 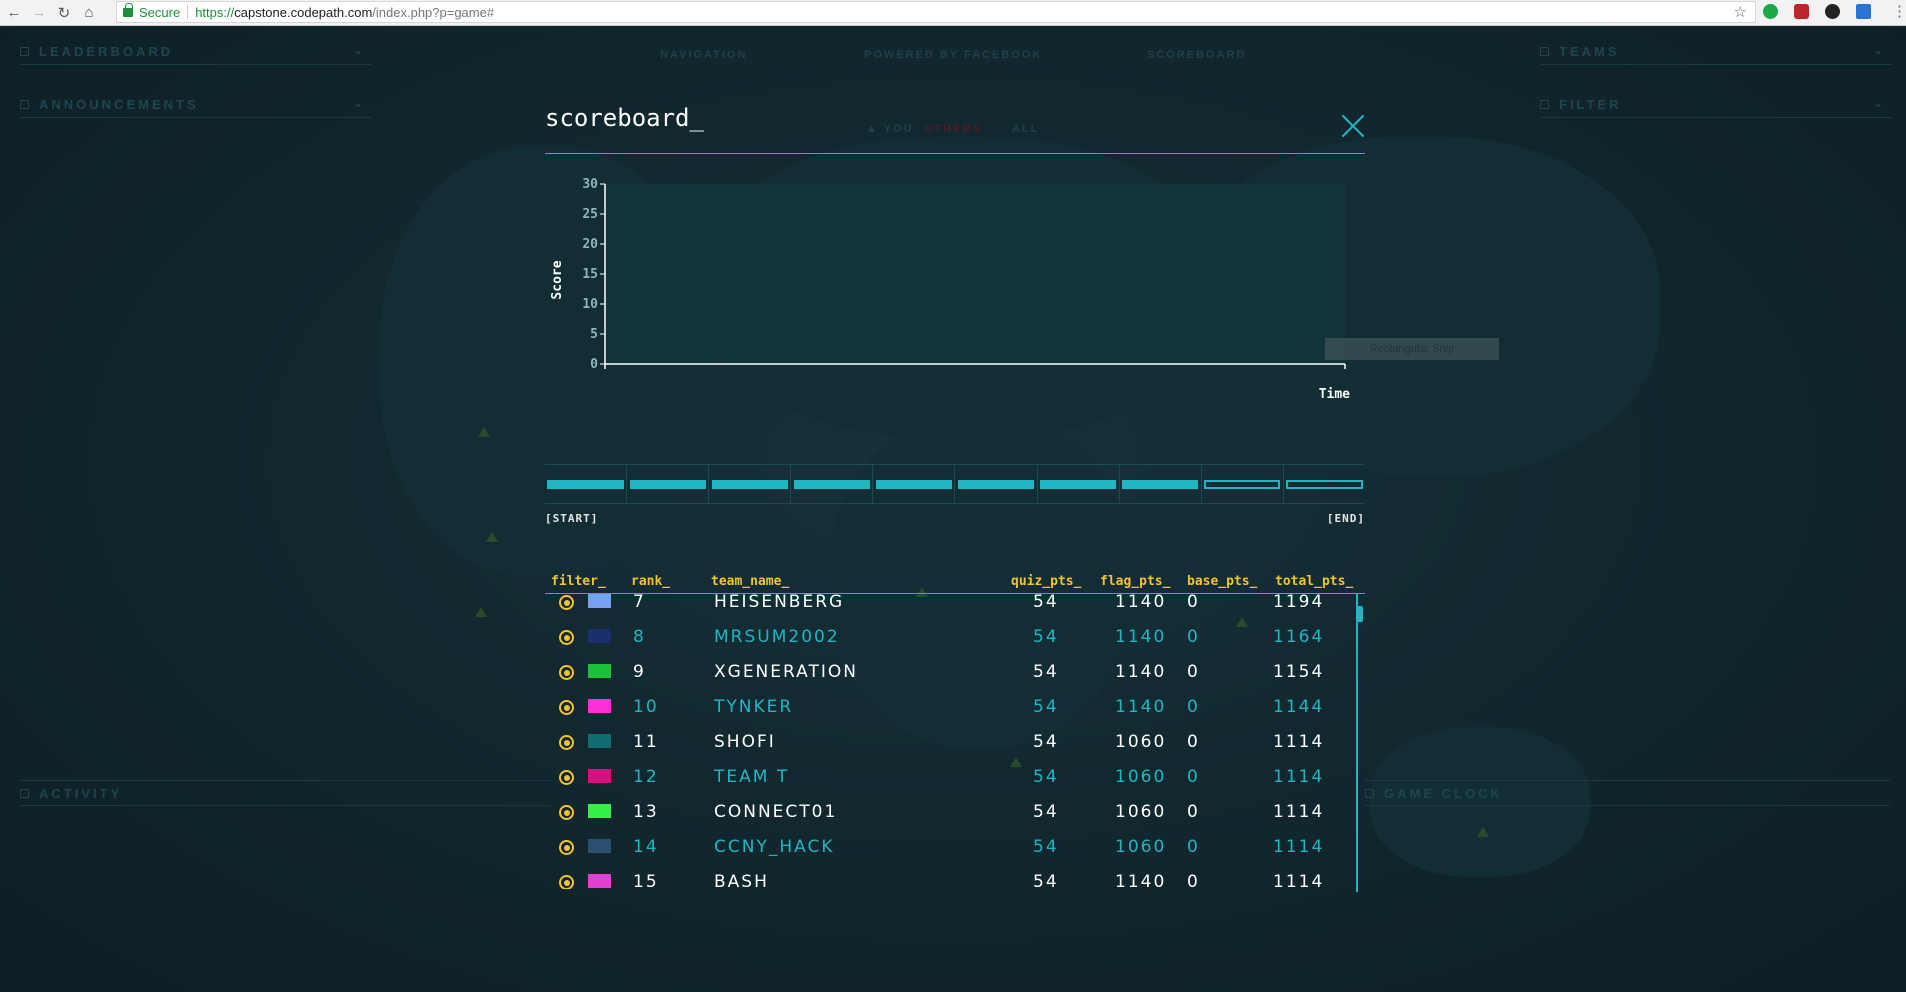 What do you see at coordinates (14, 13) in the screenshot?
I see `back-arrow-icon: ←` at bounding box center [14, 13].